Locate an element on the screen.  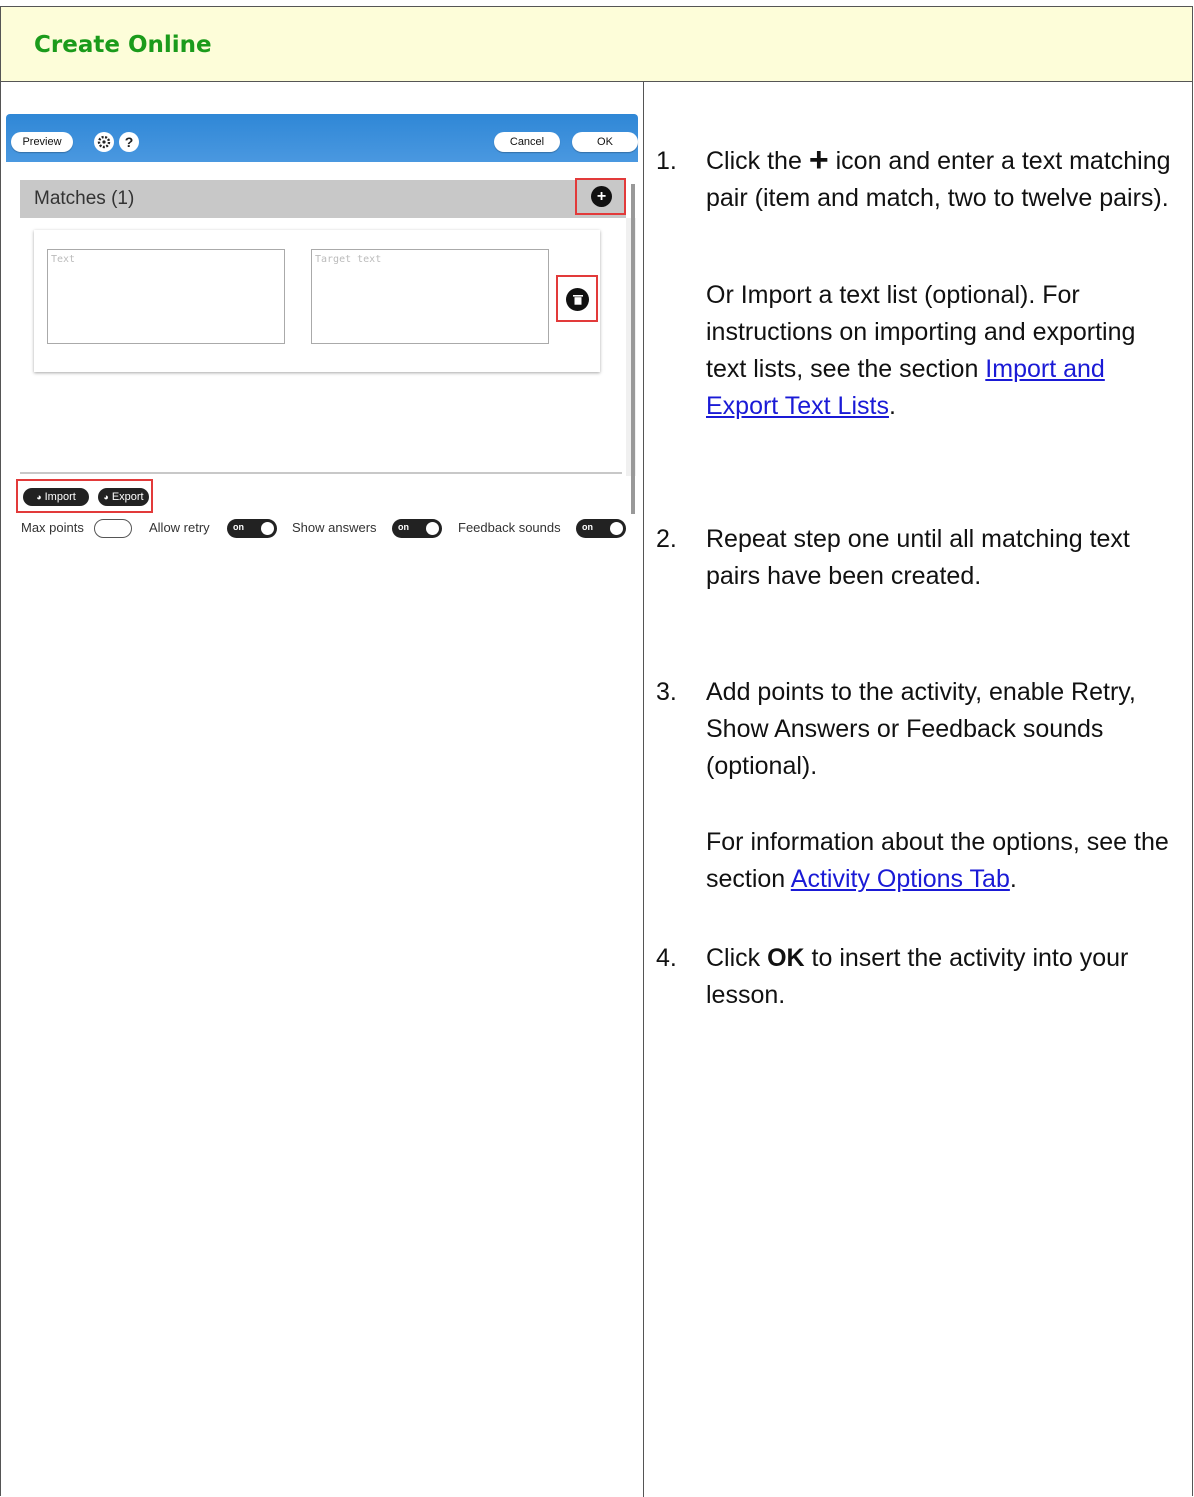
step-number: 3. is located at coordinates (666, 692).